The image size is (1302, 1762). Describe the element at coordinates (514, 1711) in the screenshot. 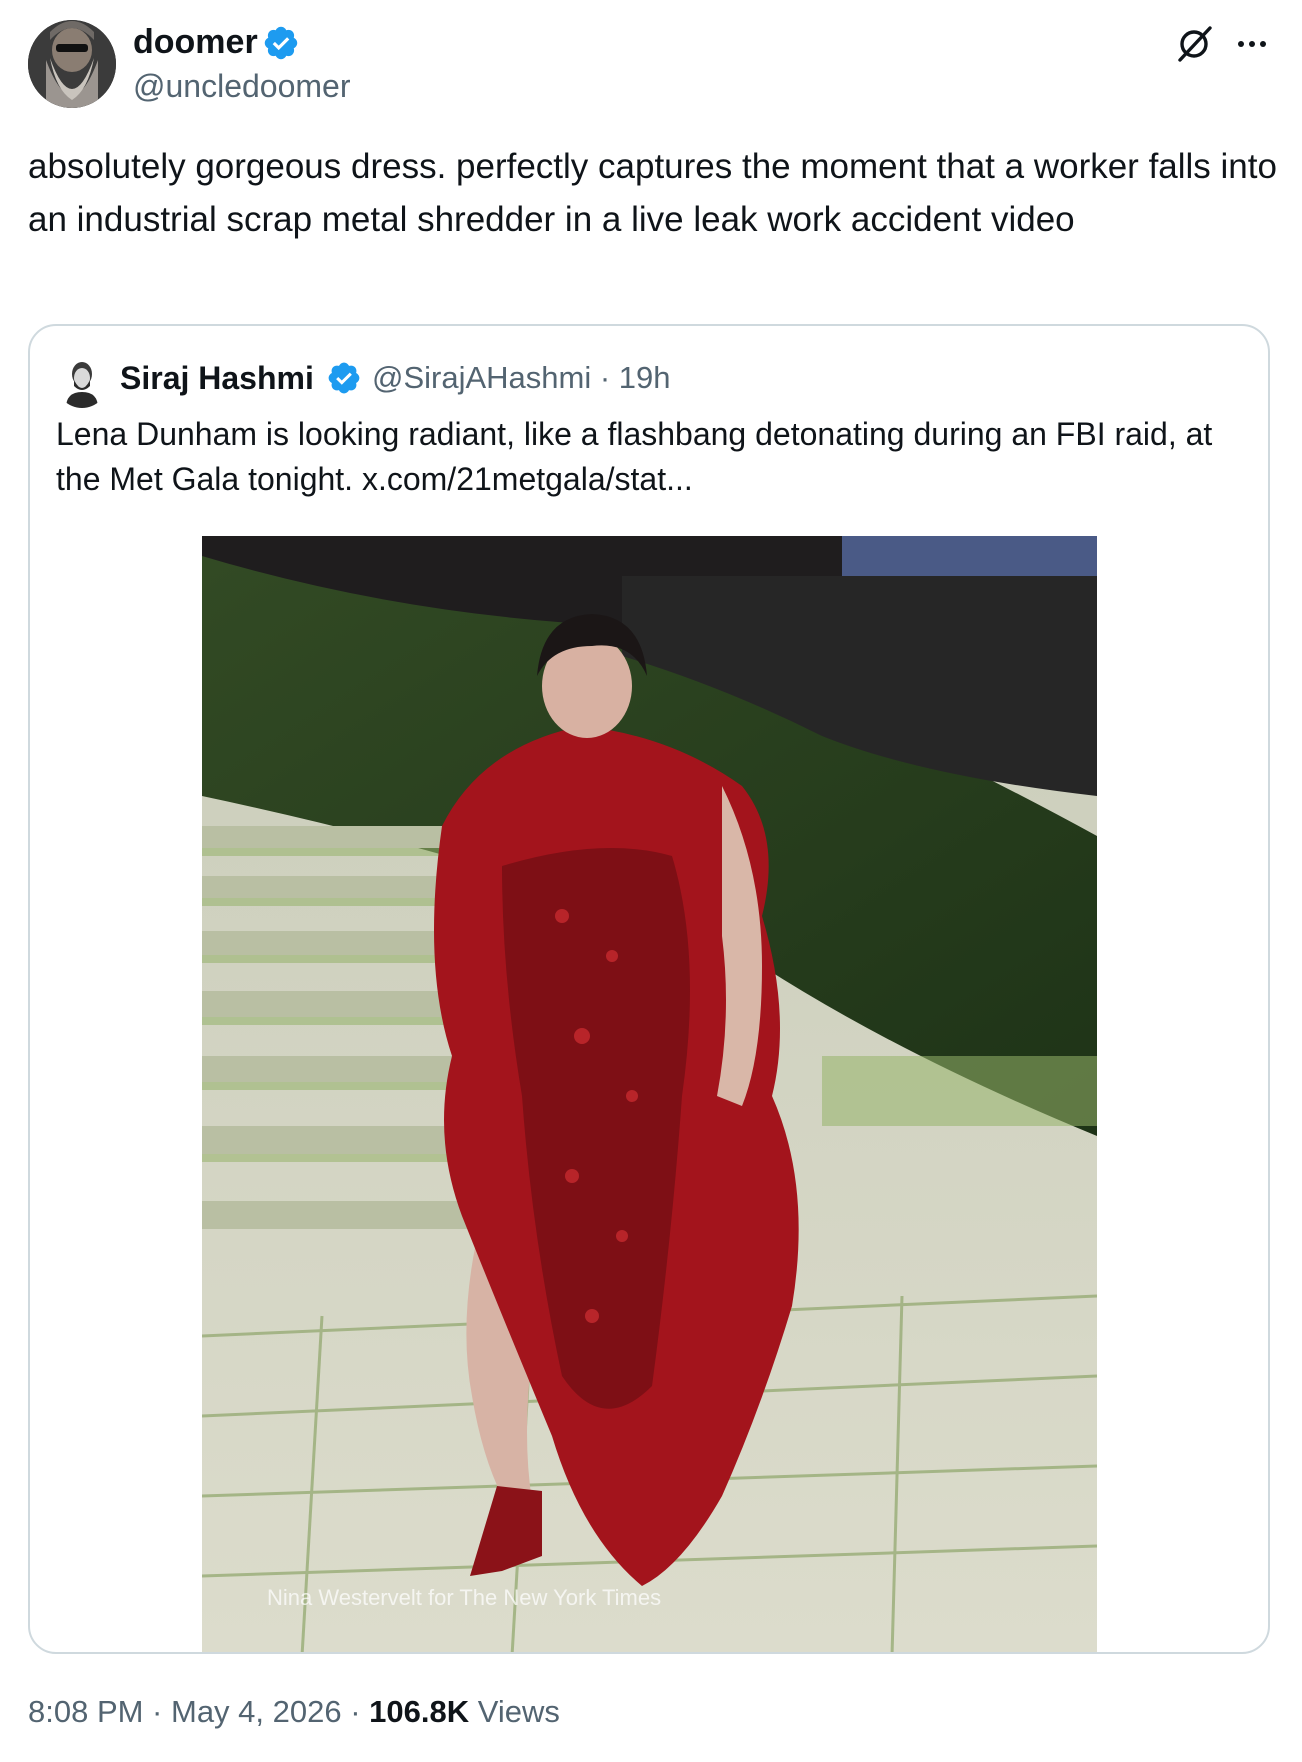

I see `views-label: Views` at that location.